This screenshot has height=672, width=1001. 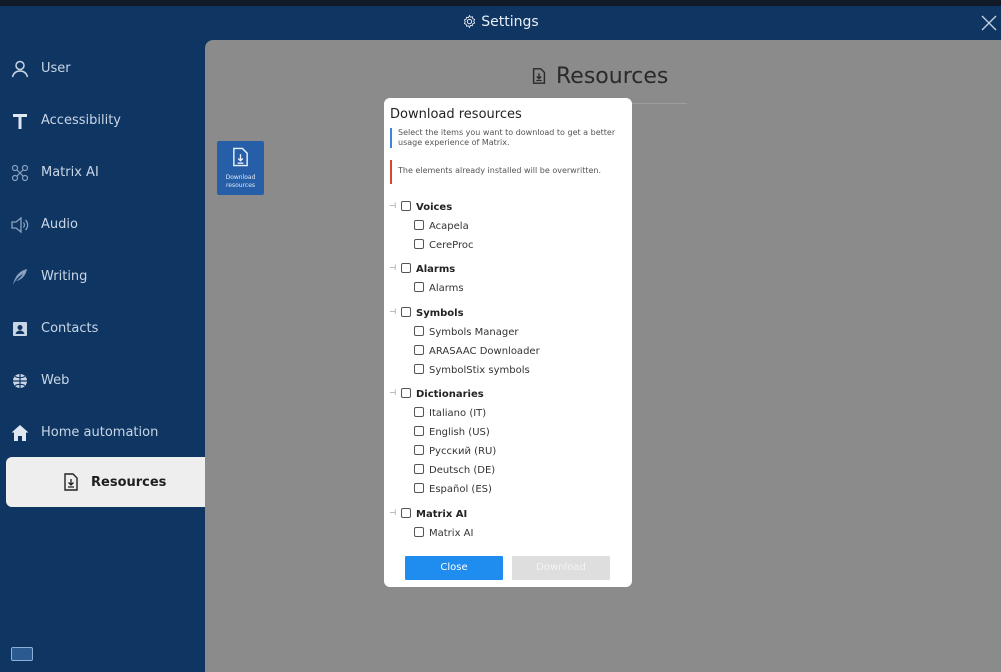 What do you see at coordinates (70, 328) in the screenshot?
I see `sidebar-item-label: Contacts` at bounding box center [70, 328].